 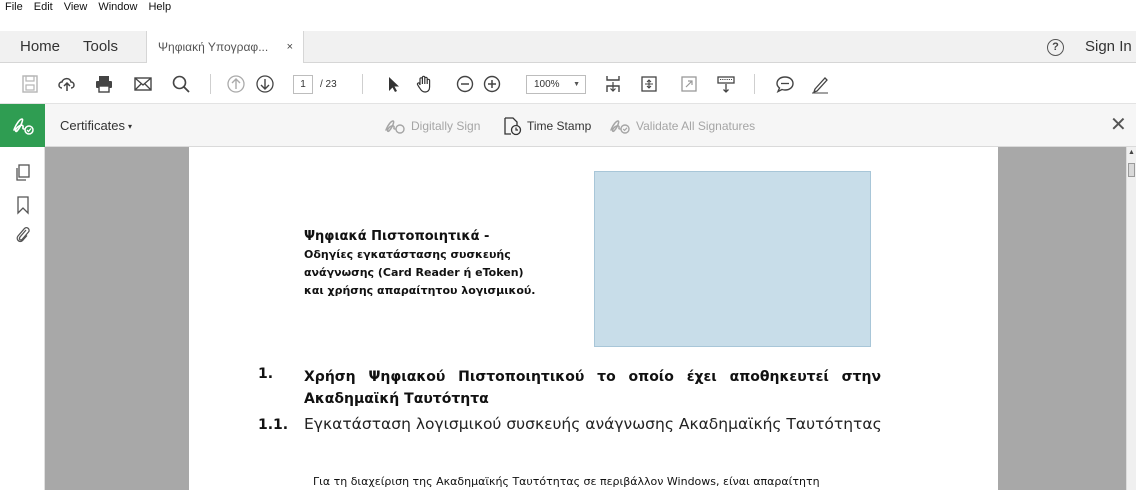 I want to click on full-screen-icon, so click(x=689, y=84).